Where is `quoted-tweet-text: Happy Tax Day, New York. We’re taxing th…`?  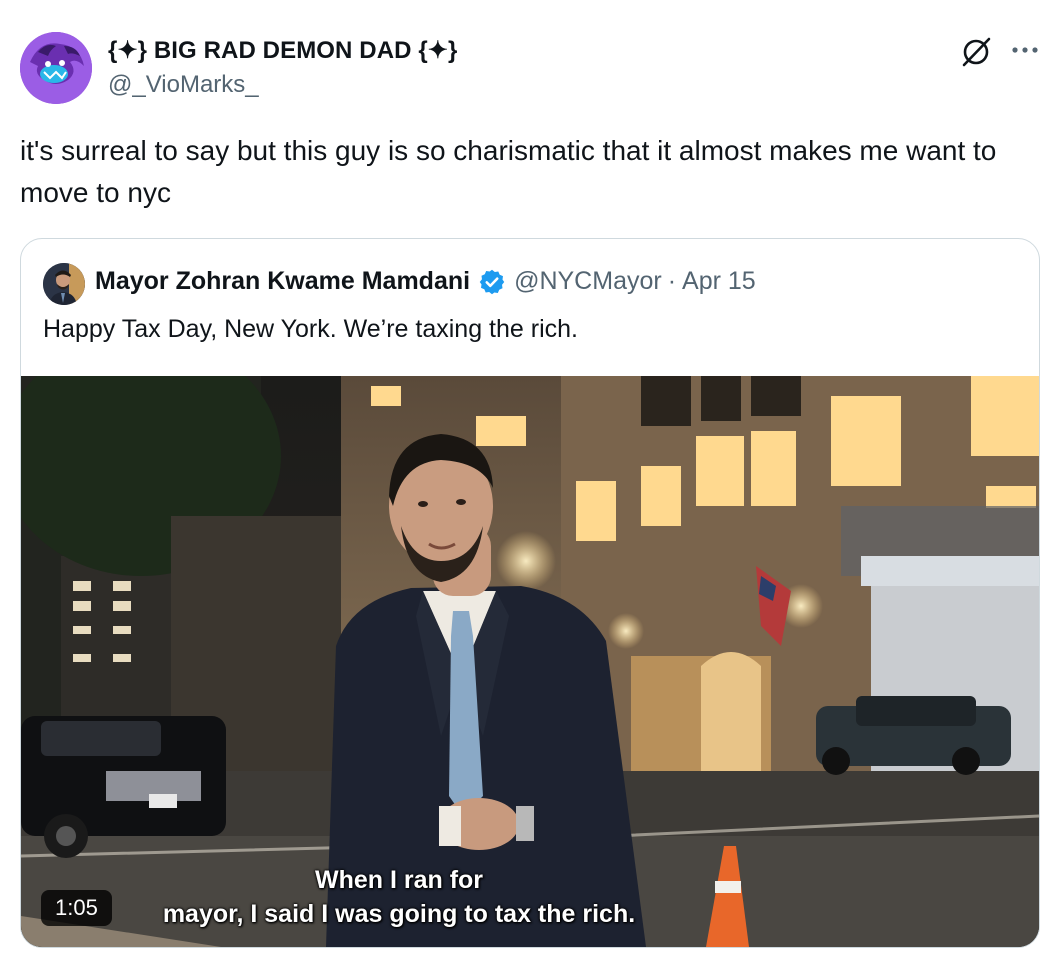
quoted-tweet-text: Happy Tax Day, New York. We’re taxing th… is located at coordinates (310, 329).